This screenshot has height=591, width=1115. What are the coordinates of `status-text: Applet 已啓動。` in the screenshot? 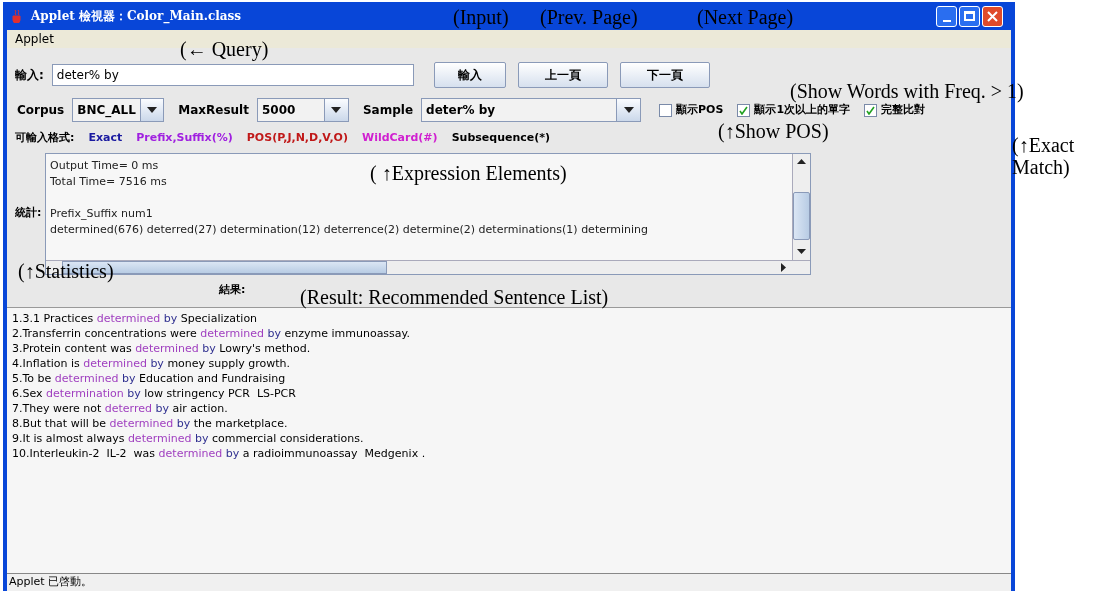 It's located at (51, 582).